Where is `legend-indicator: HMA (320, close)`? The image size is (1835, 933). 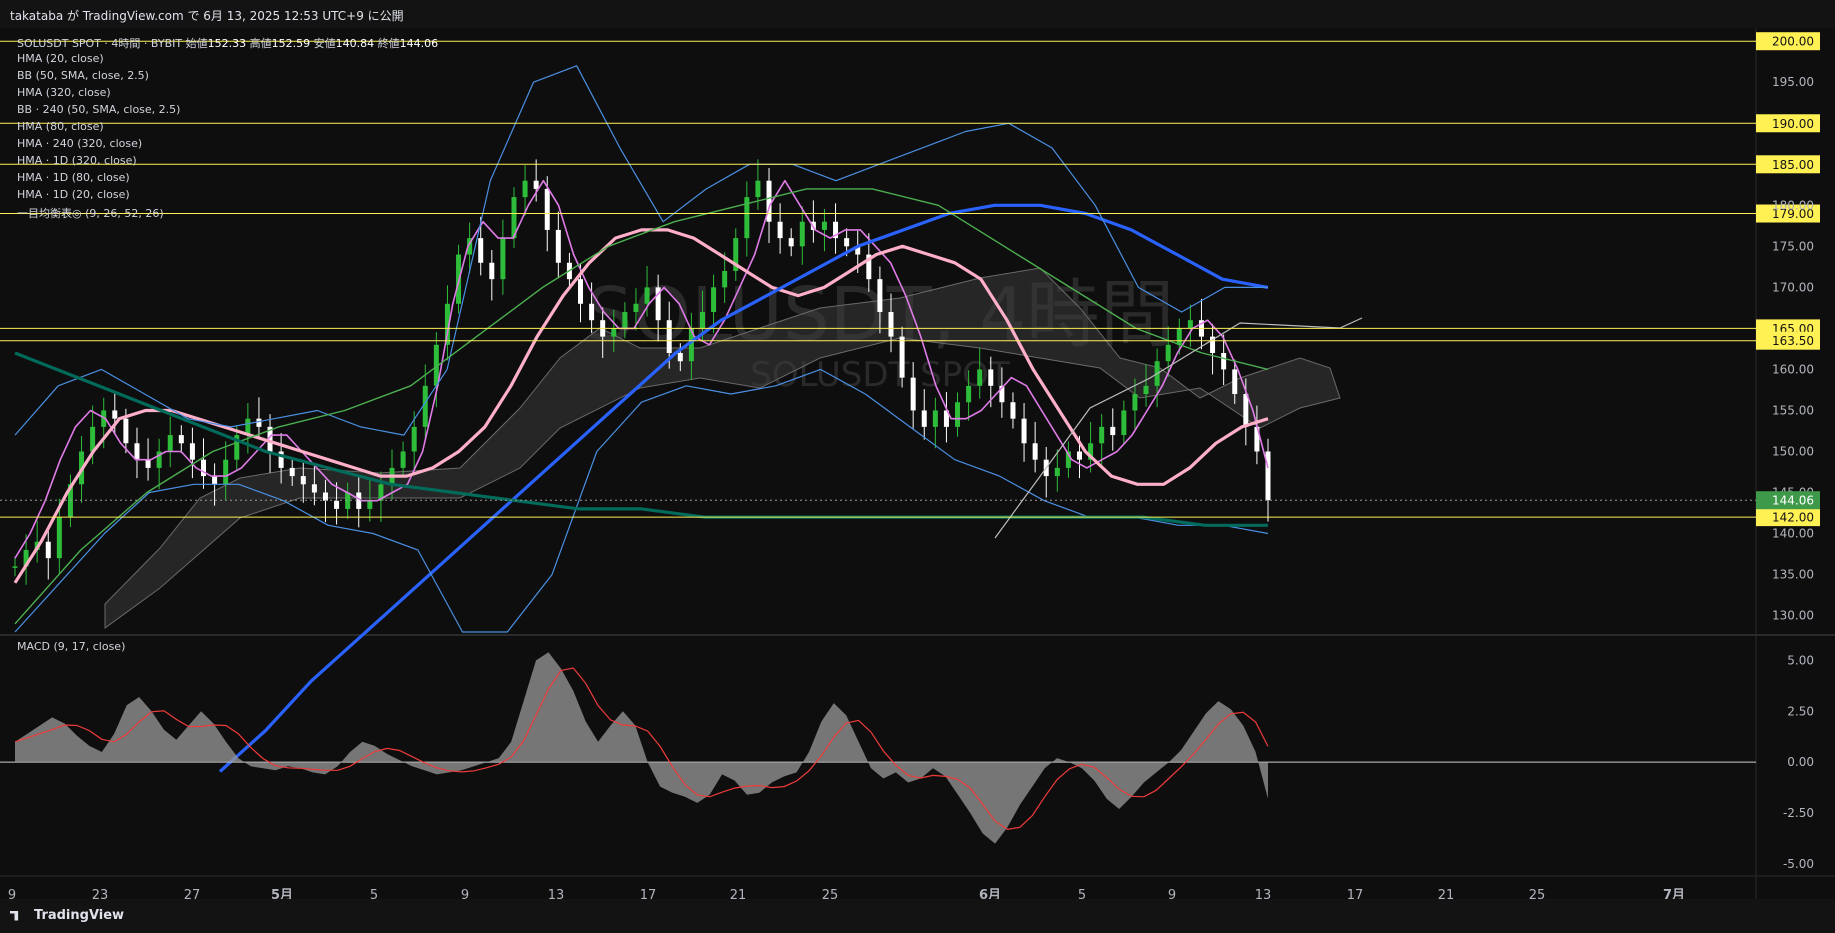
legend-indicator: HMA (320, close) is located at coordinates (64, 92).